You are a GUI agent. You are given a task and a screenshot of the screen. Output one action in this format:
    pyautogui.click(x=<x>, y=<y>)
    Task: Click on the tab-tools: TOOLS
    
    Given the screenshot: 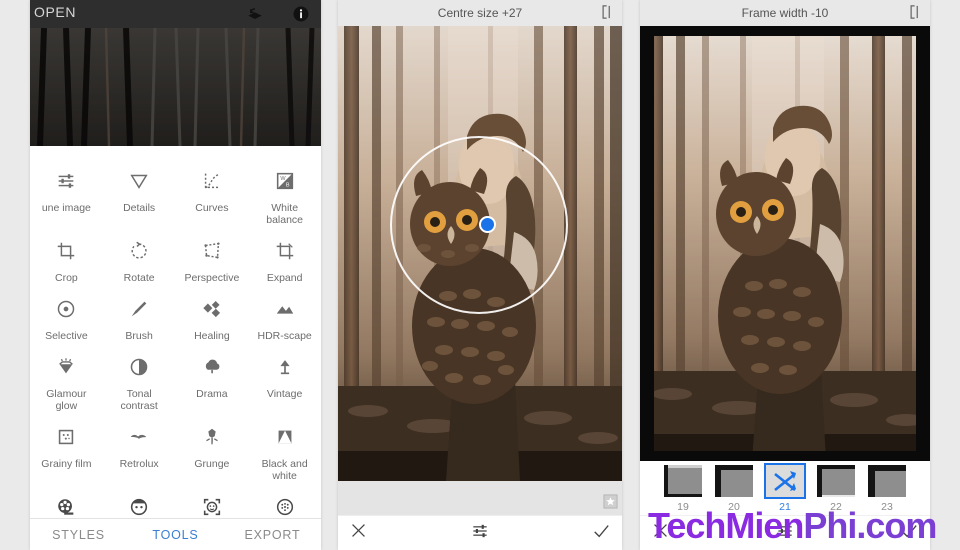 What is the action you would take?
    pyautogui.click(x=175, y=535)
    